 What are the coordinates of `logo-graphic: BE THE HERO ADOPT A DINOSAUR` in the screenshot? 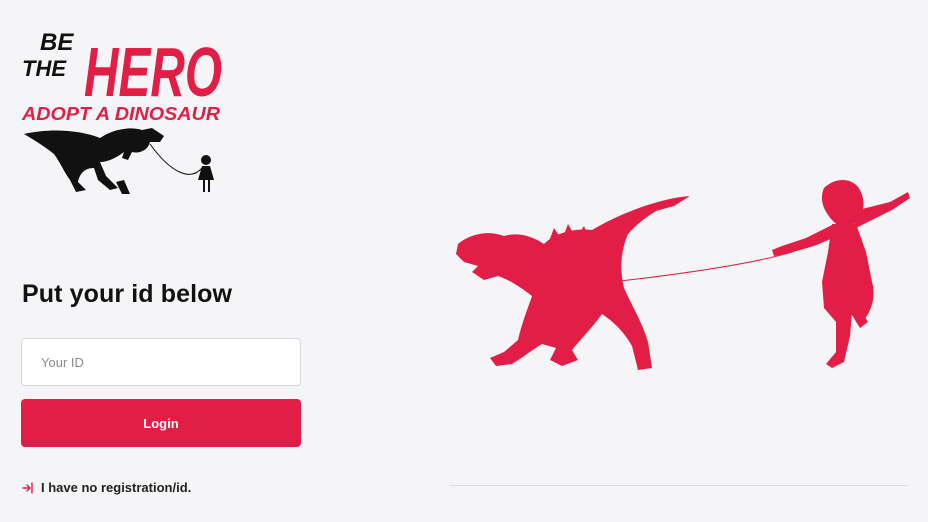 It's located at (121, 111).